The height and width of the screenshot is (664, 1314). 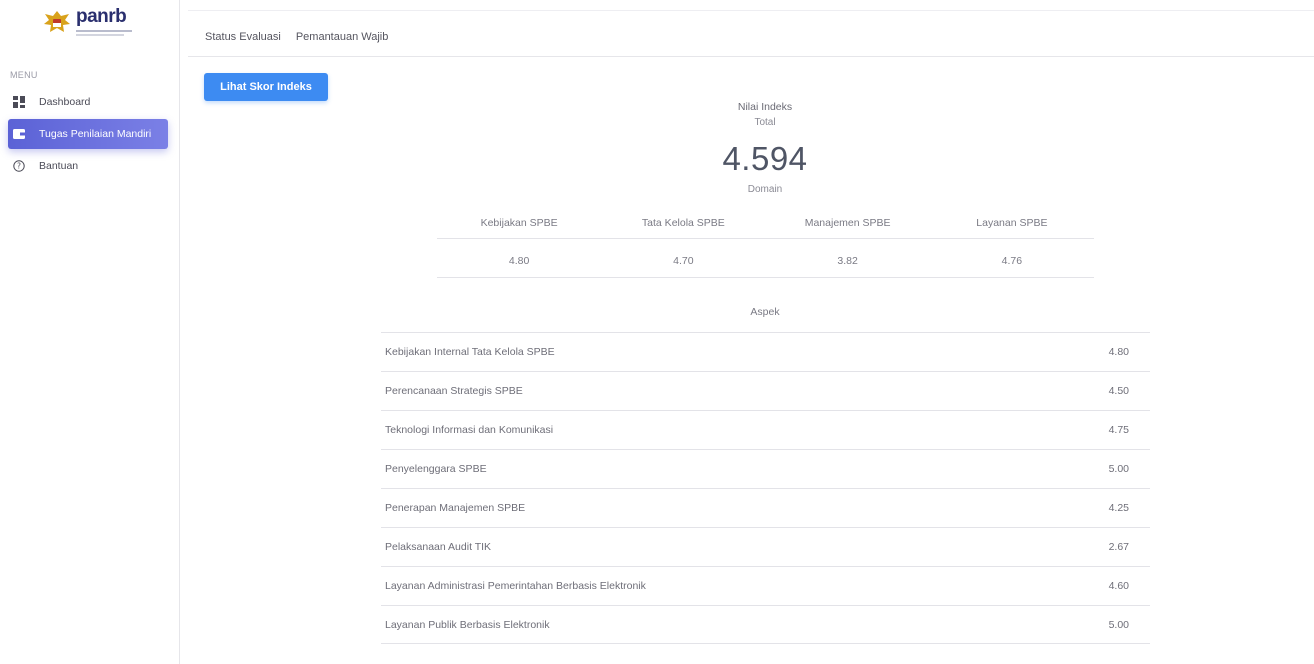 What do you see at coordinates (765, 468) in the screenshot?
I see `table-row: Penyelenggara SPBE 5.00` at bounding box center [765, 468].